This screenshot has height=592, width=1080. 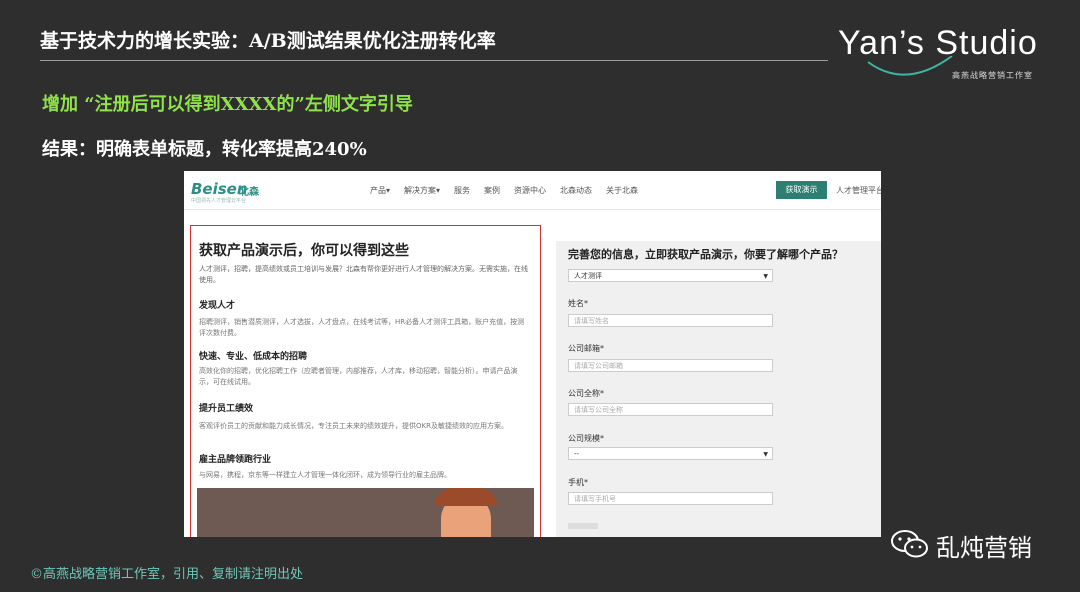 What do you see at coordinates (492, 190) in the screenshot?
I see `nav-item-cases: 案例` at bounding box center [492, 190].